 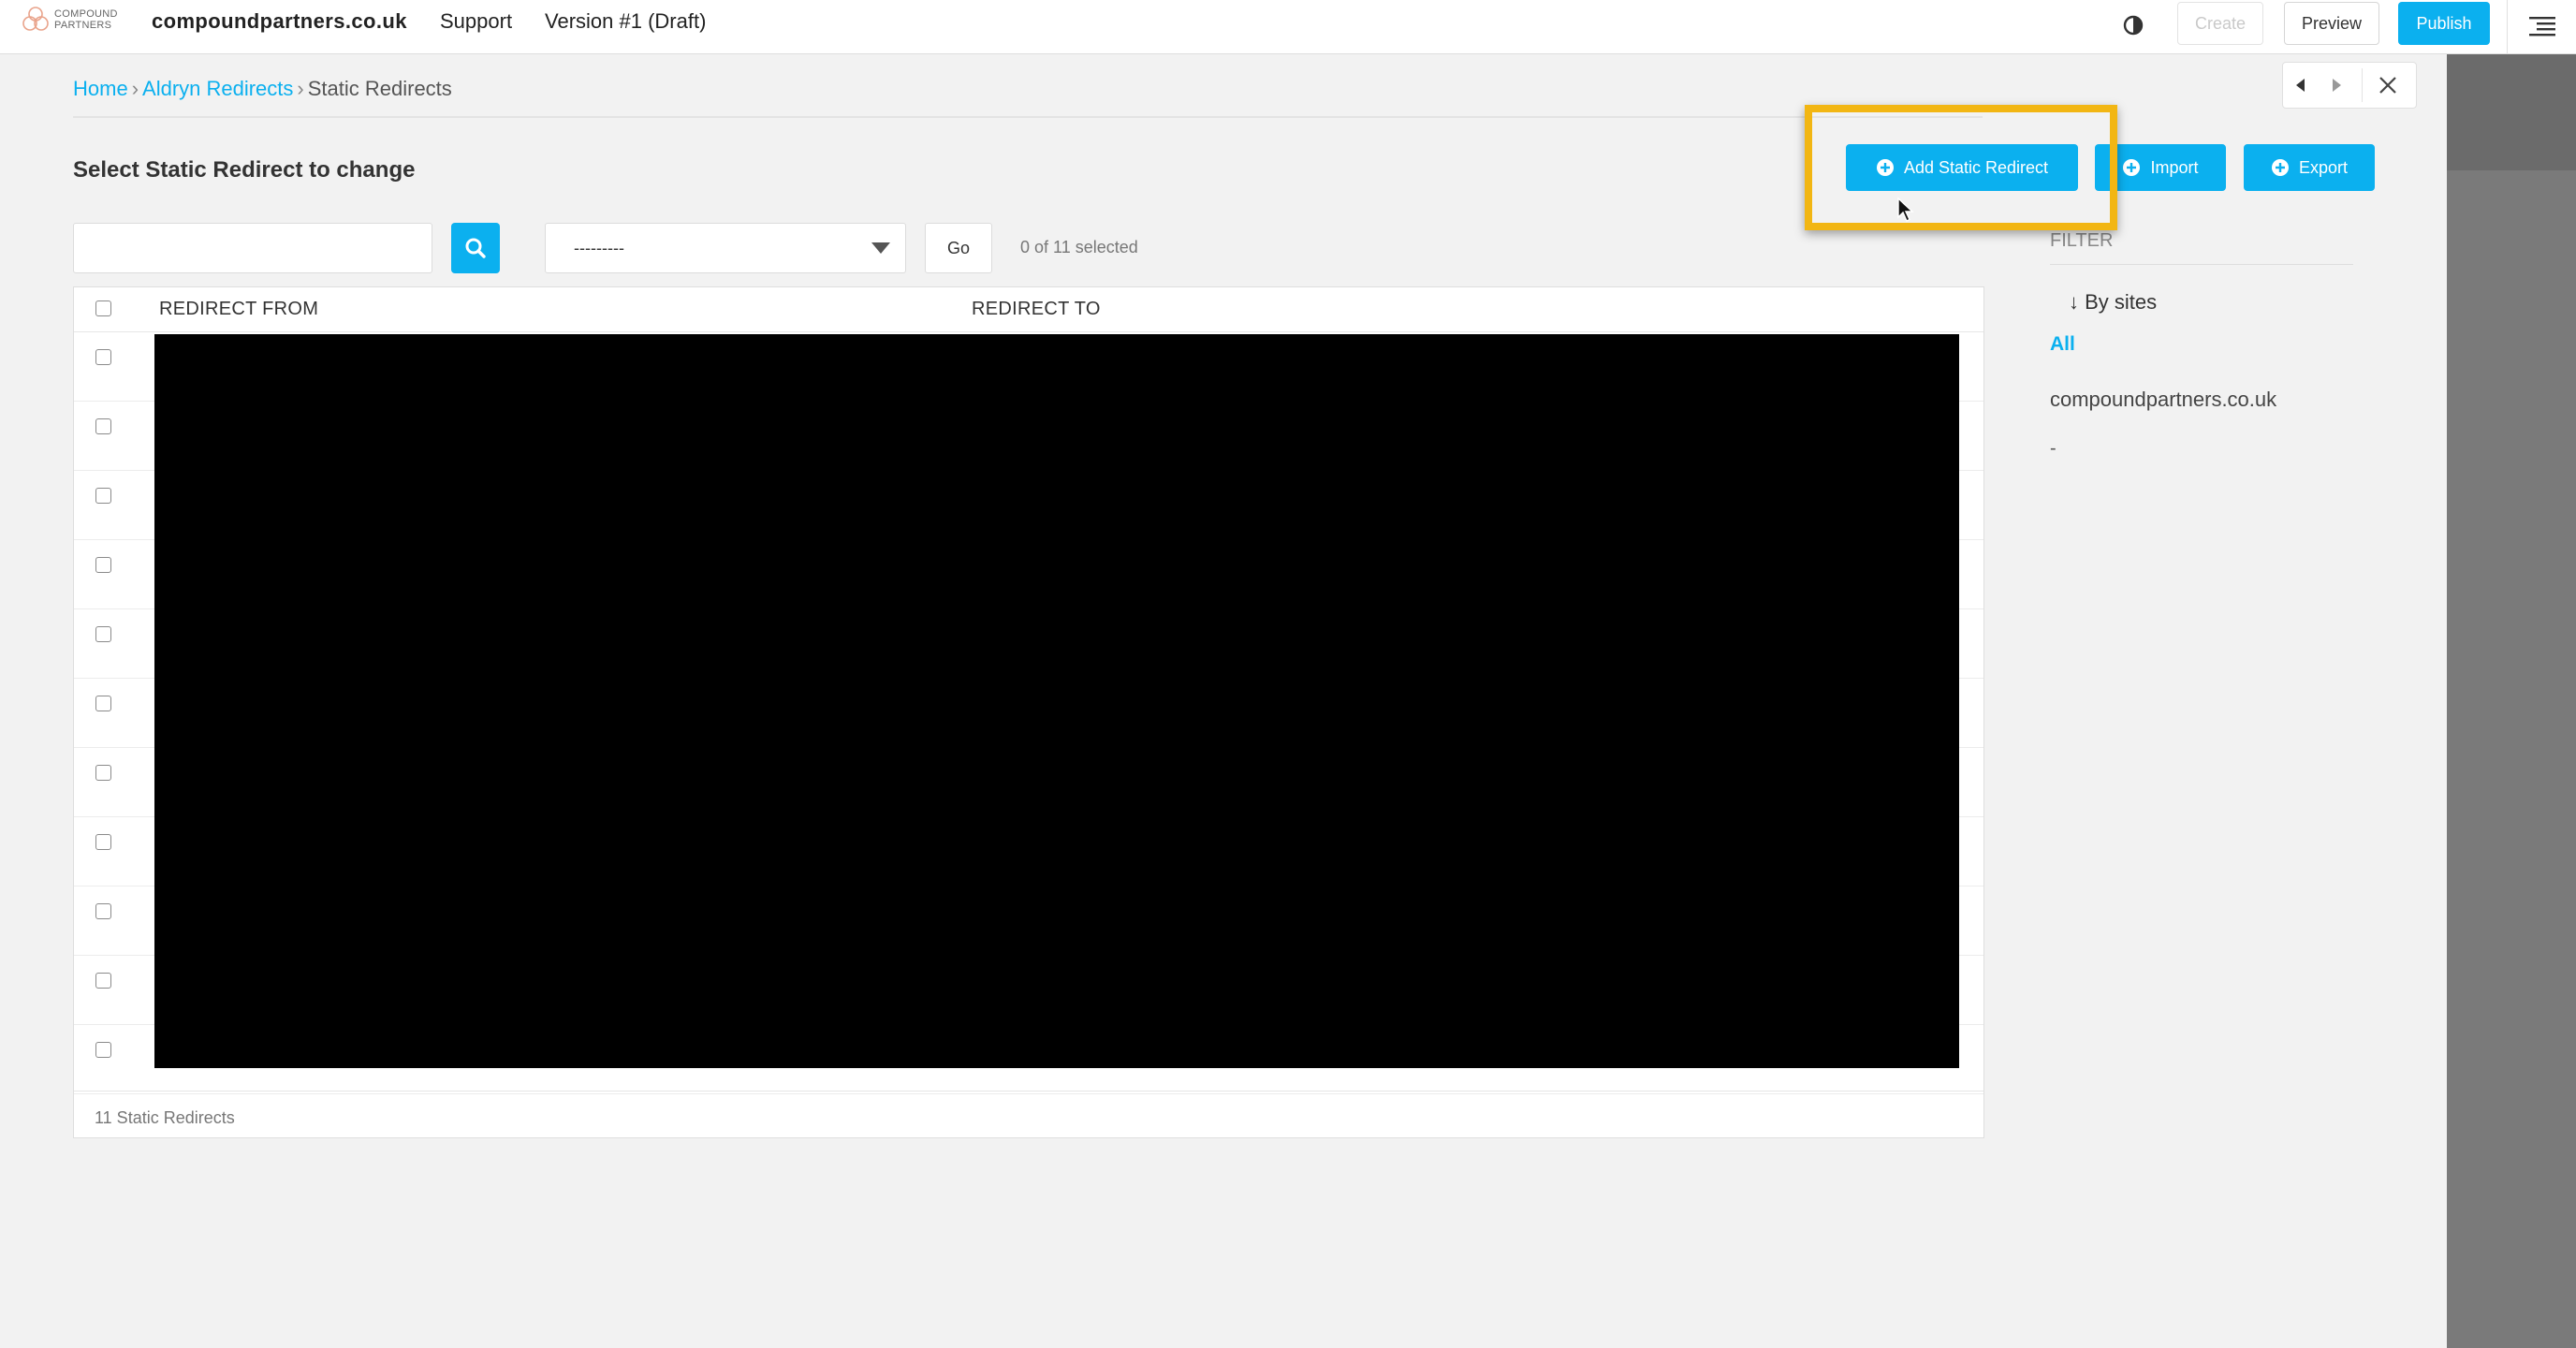 What do you see at coordinates (2113, 302) in the screenshot?
I see `filter-by-sites-heading: ↓ By sites` at bounding box center [2113, 302].